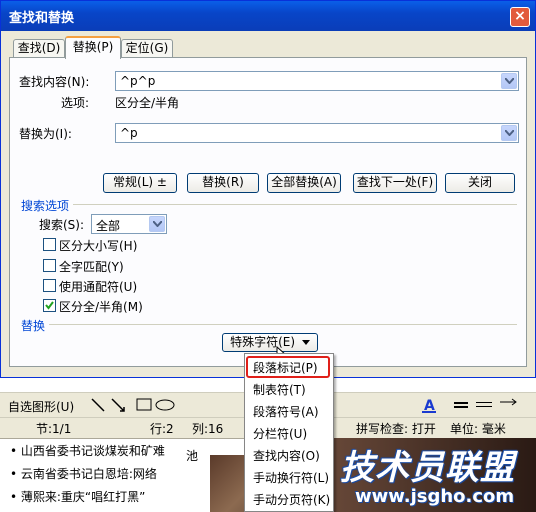 This screenshot has height=512, width=536. What do you see at coordinates (129, 224) in the screenshot?
I see `search-direction-select: 全部` at bounding box center [129, 224].